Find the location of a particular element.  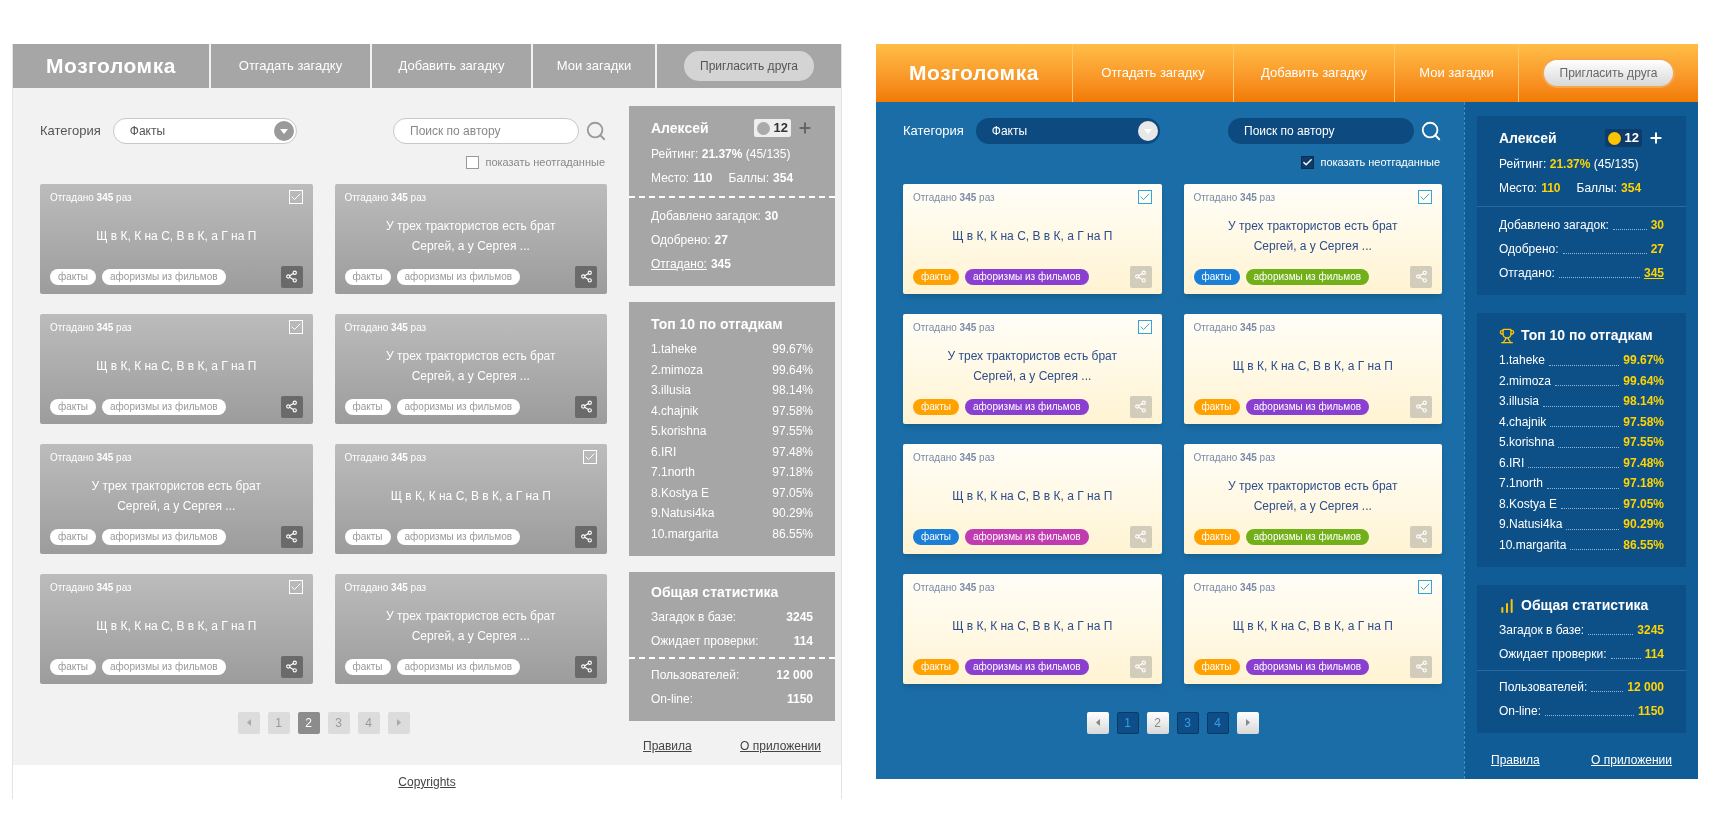

stat-label: Отгадано: is located at coordinates (679, 264).